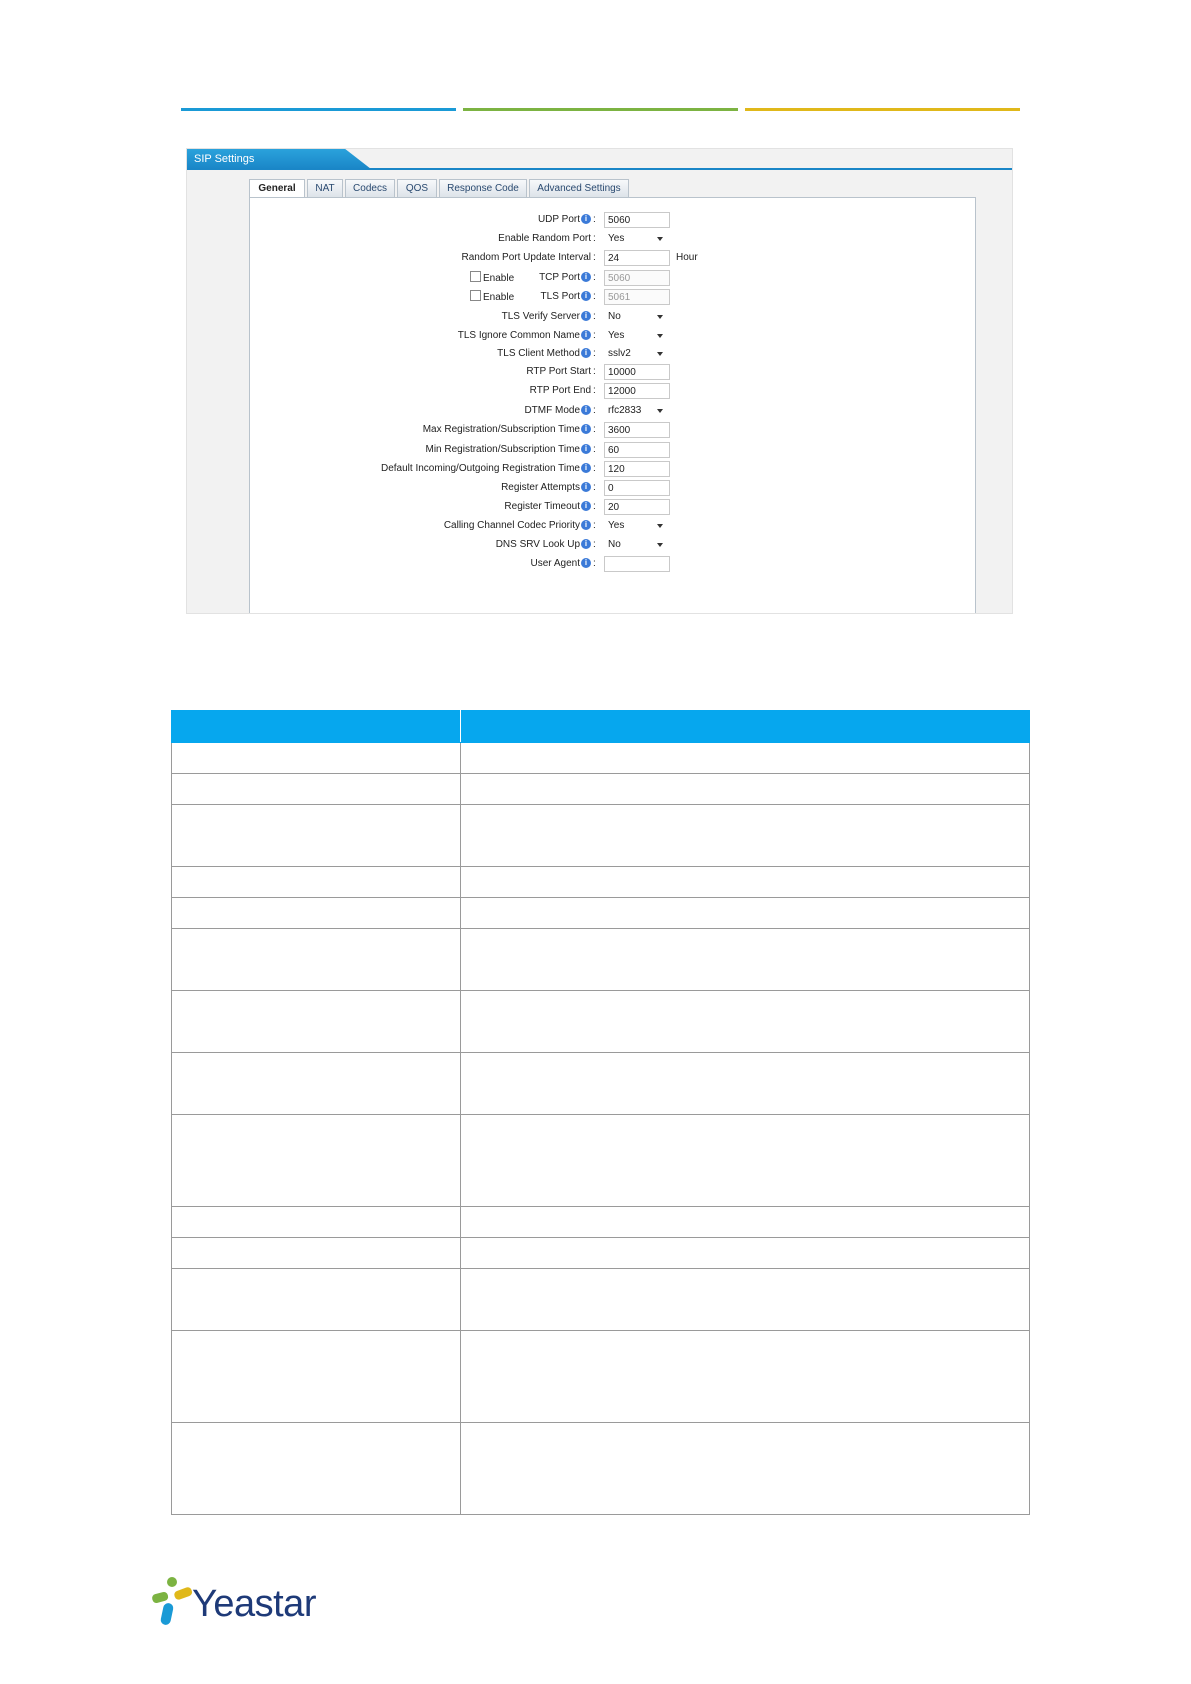  Describe the element at coordinates (635, 545) in the screenshot. I see `select-dns-srv-look-up: No` at that location.